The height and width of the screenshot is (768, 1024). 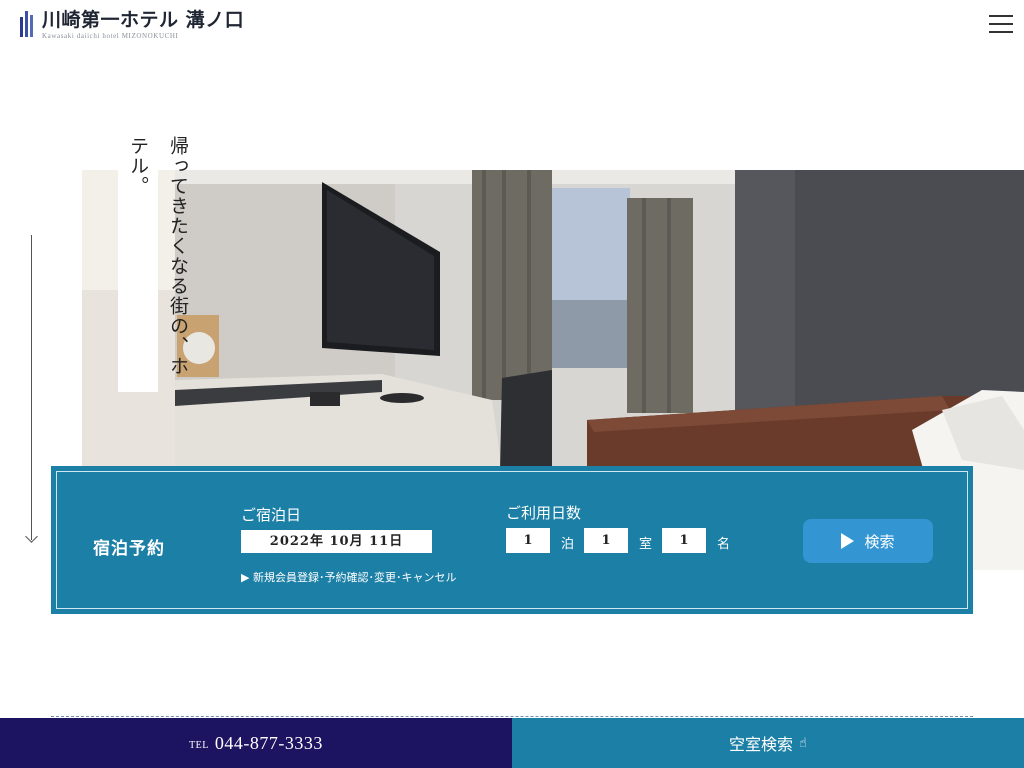 What do you see at coordinates (803, 743) in the screenshot?
I see `pointer-hand-icon: ☝` at bounding box center [803, 743].